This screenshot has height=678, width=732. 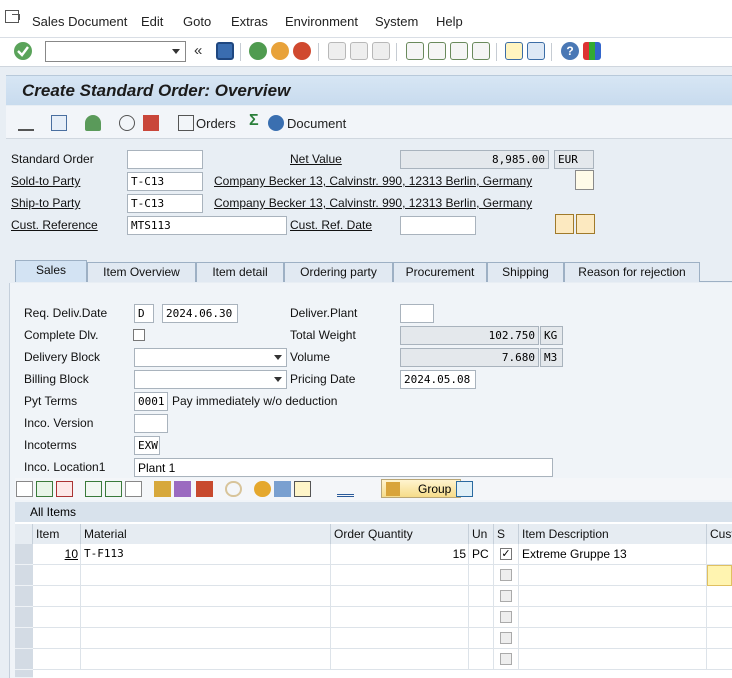 I want to click on deselect-all-icon, so click(x=133, y=489).